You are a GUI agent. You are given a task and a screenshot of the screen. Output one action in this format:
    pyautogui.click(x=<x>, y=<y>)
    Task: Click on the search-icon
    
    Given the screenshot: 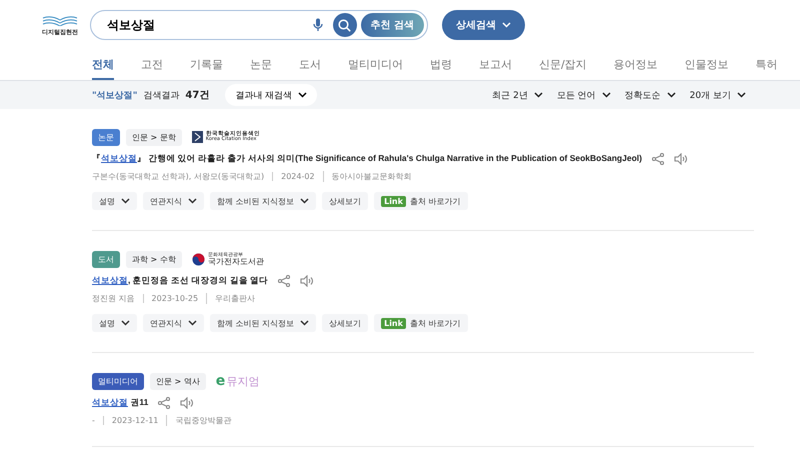 What is the action you would take?
    pyautogui.click(x=345, y=25)
    